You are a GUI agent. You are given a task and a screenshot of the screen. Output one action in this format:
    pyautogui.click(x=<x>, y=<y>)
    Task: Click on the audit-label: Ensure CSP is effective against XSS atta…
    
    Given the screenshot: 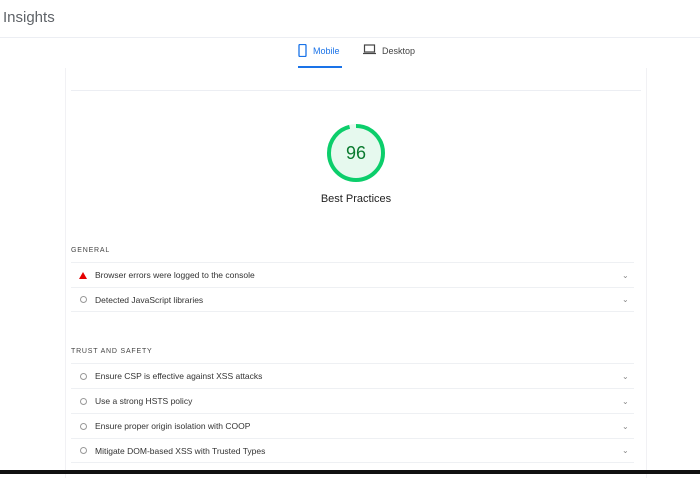 What is the action you would take?
    pyautogui.click(x=179, y=376)
    